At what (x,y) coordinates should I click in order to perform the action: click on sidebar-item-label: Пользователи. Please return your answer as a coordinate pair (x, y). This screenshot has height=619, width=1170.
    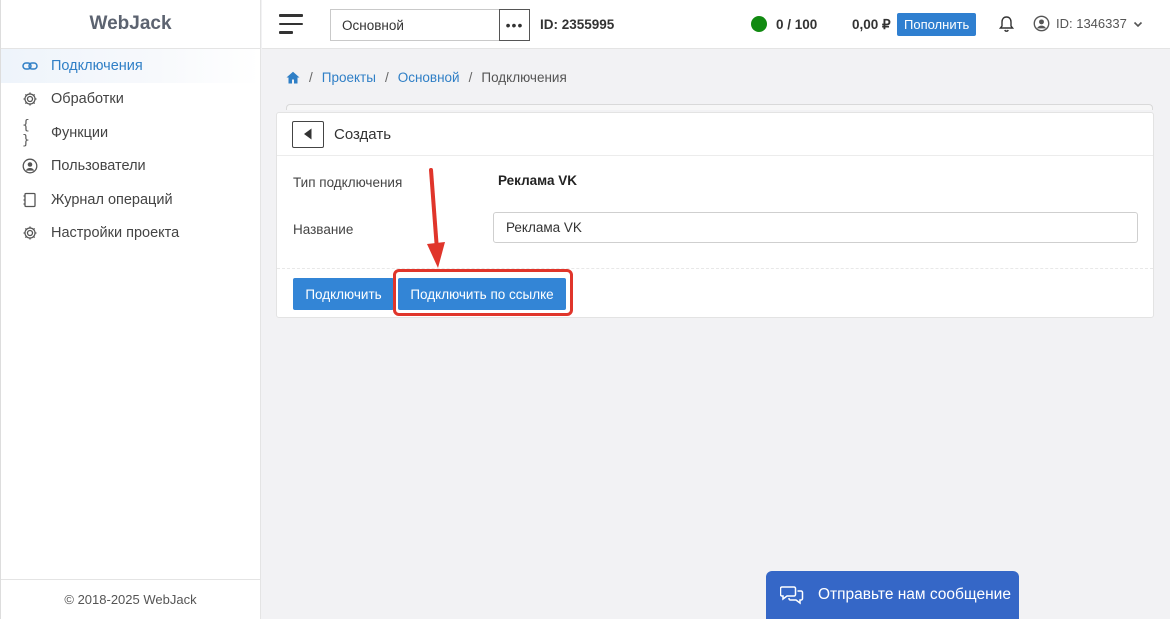
    Looking at the image, I should click on (98, 166).